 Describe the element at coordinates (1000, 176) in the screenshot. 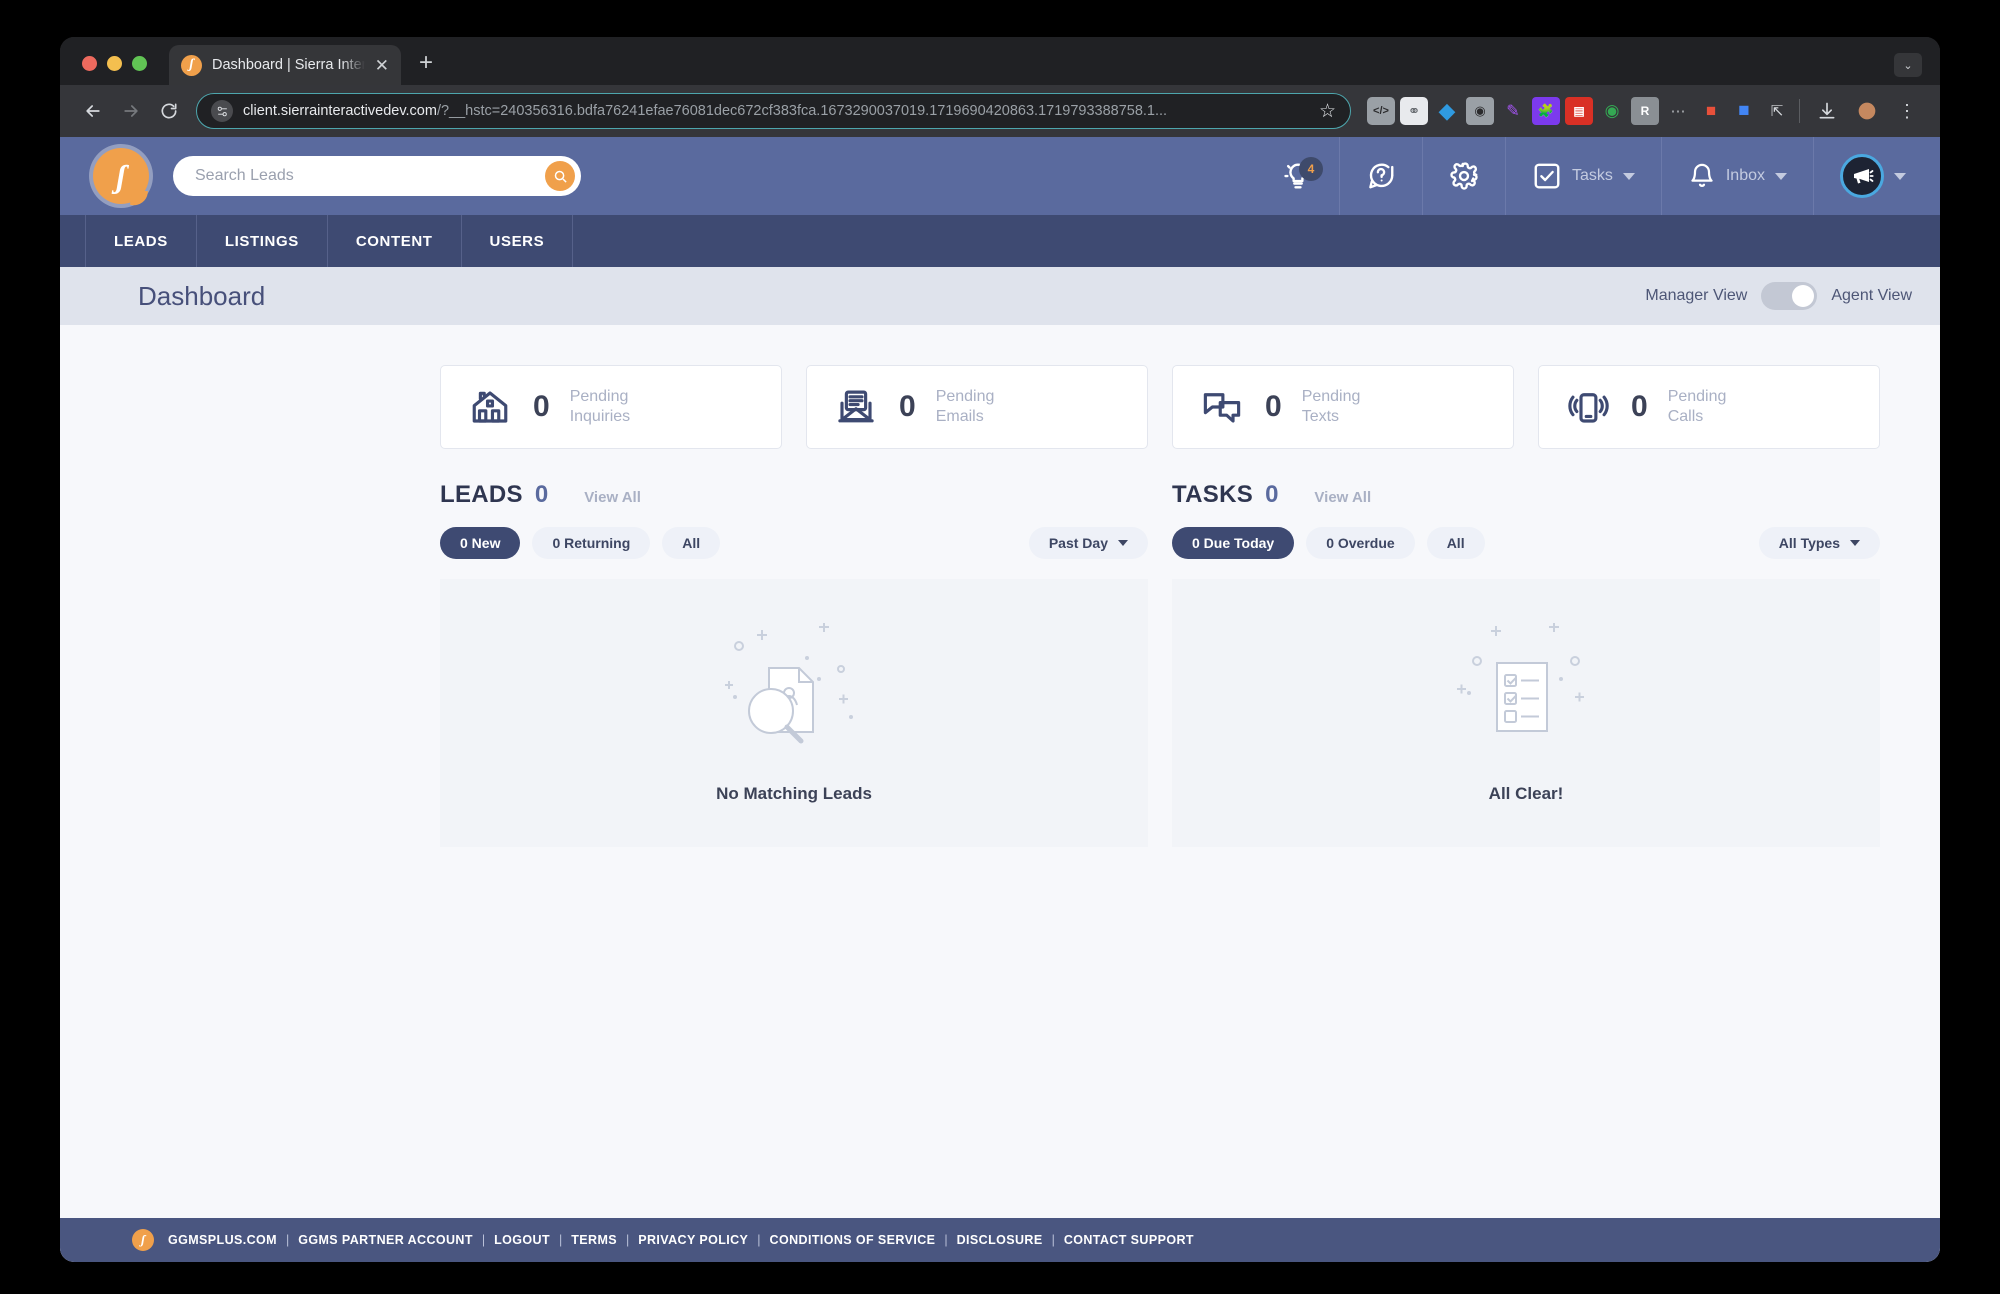

I see `app-header: ʃ 4 Tasks` at that location.